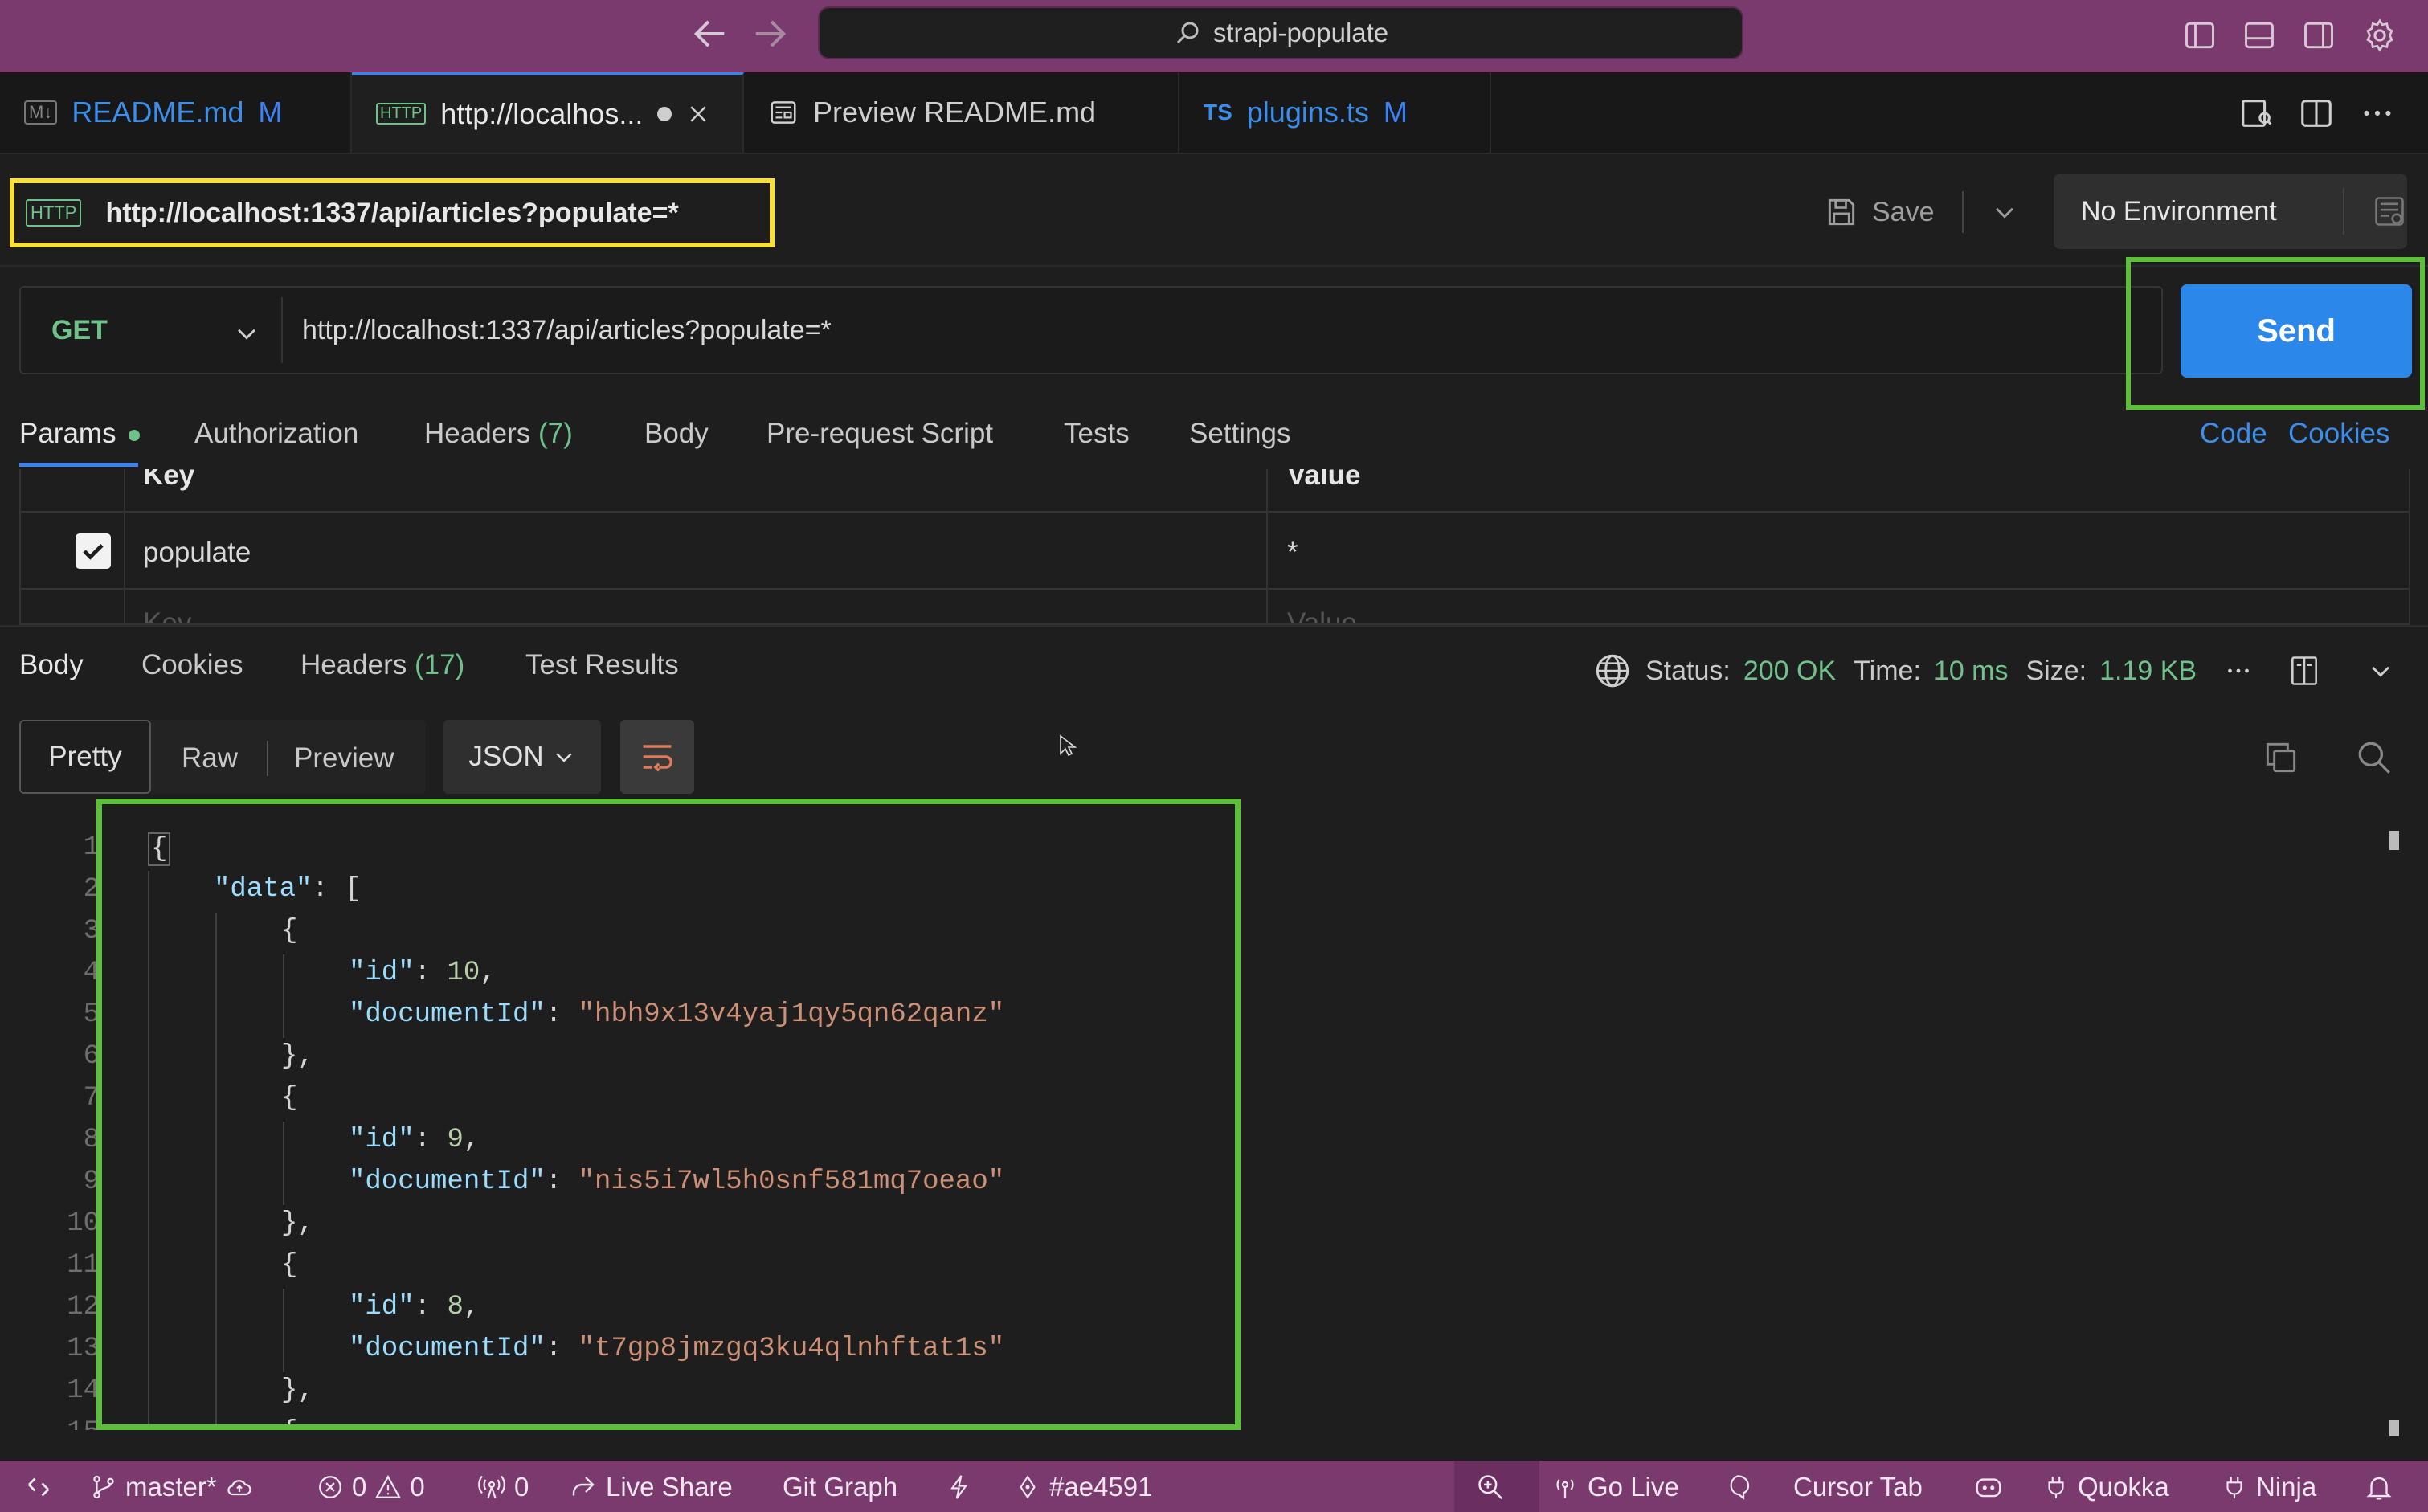 The image size is (2428, 1512). Describe the element at coordinates (197, 553) in the screenshot. I see `param-key: populate` at that location.